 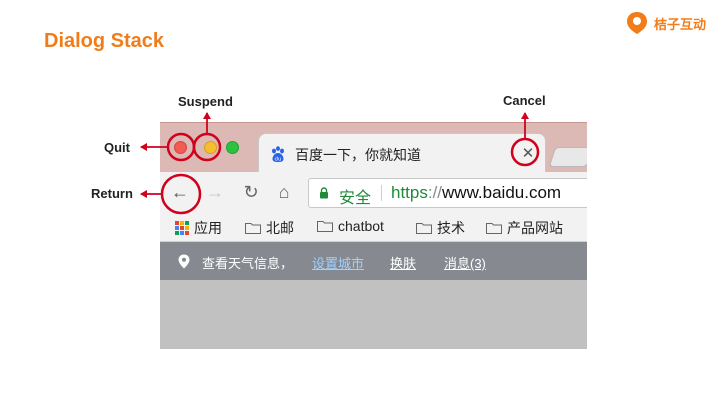 I want to click on browser-toolbar: ← → ↻ ⌂ 安全 https://www.baidu.com, so click(x=373, y=193).